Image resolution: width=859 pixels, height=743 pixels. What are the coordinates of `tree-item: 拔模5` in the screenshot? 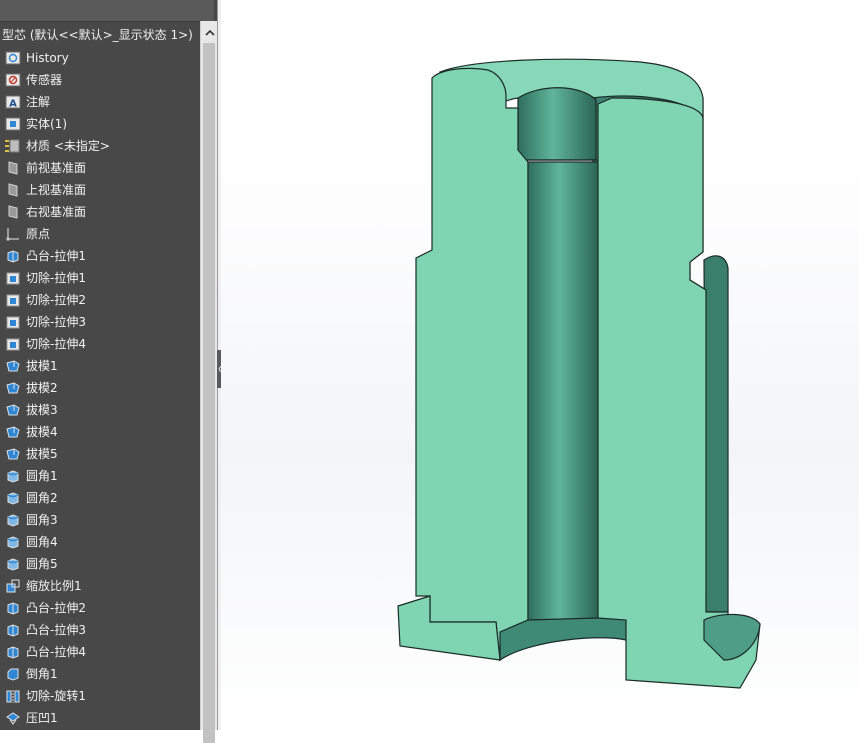 It's located at (100, 454).